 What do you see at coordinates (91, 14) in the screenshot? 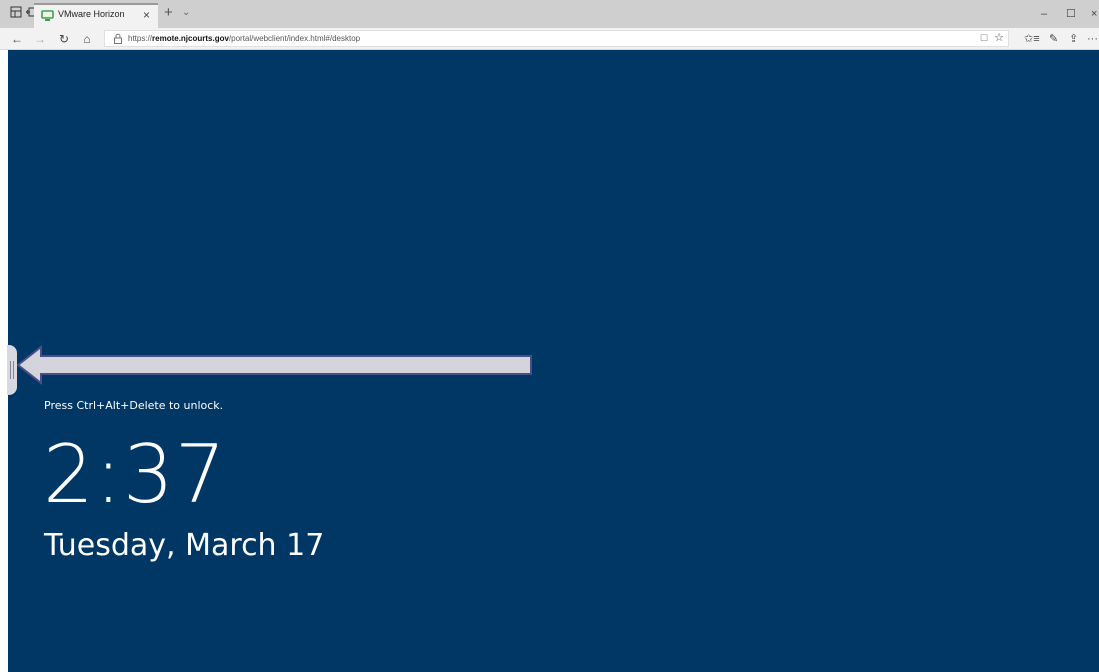
I see `tab-title: VMware Horizon` at bounding box center [91, 14].